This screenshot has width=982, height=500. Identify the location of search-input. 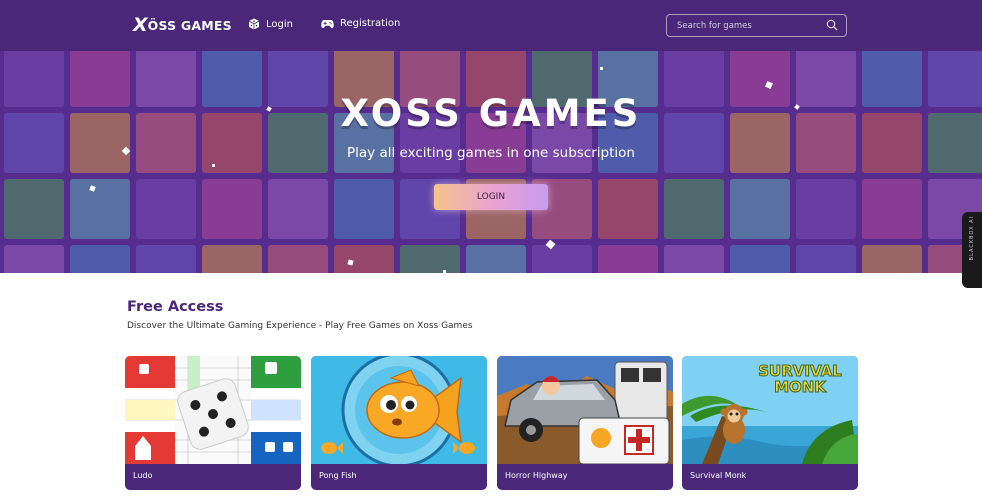
(742, 25).